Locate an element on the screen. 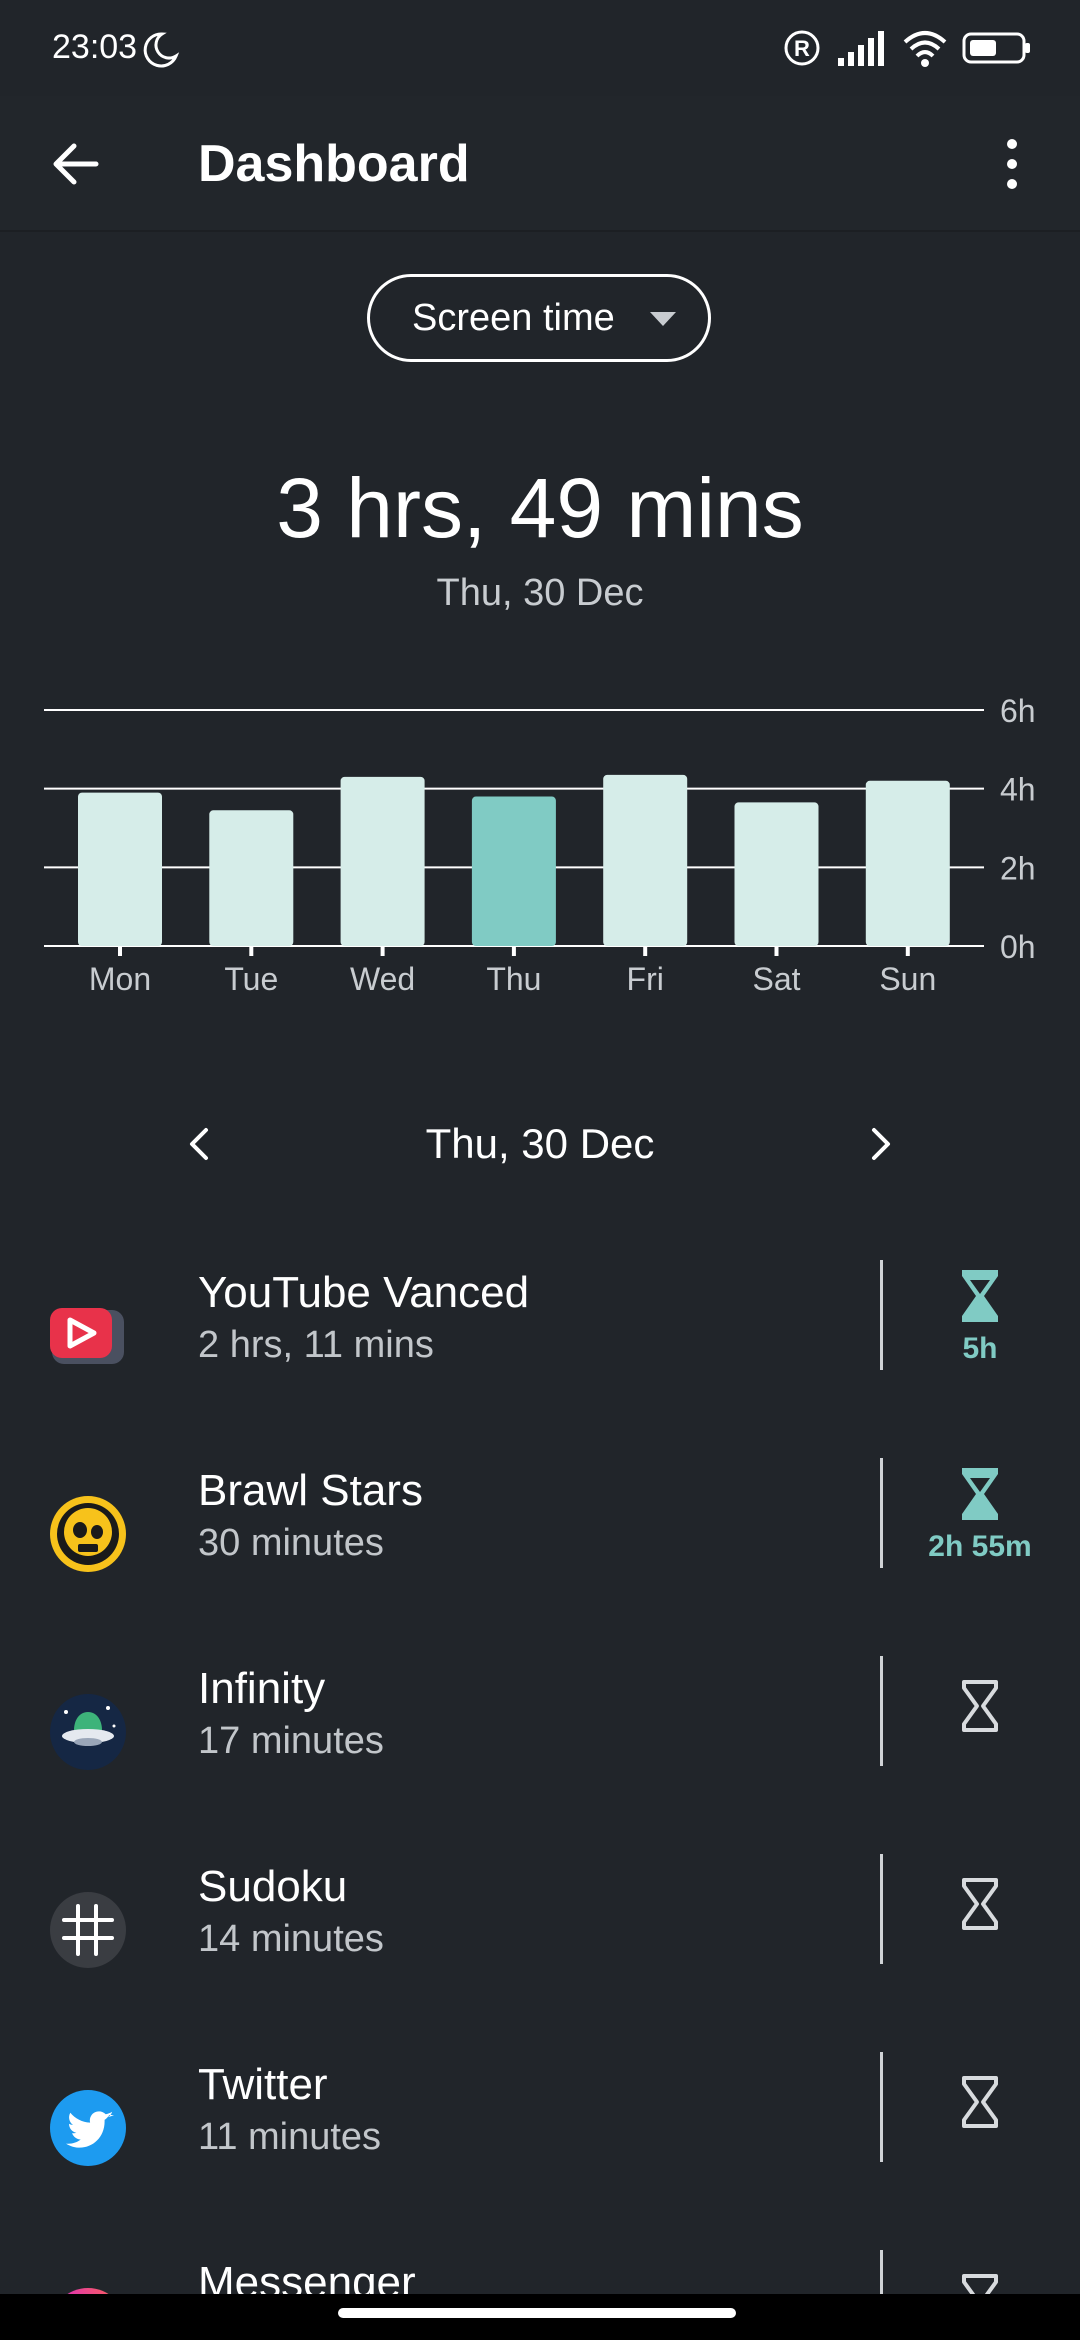  app-name: Brawl Stars is located at coordinates (310, 1490).